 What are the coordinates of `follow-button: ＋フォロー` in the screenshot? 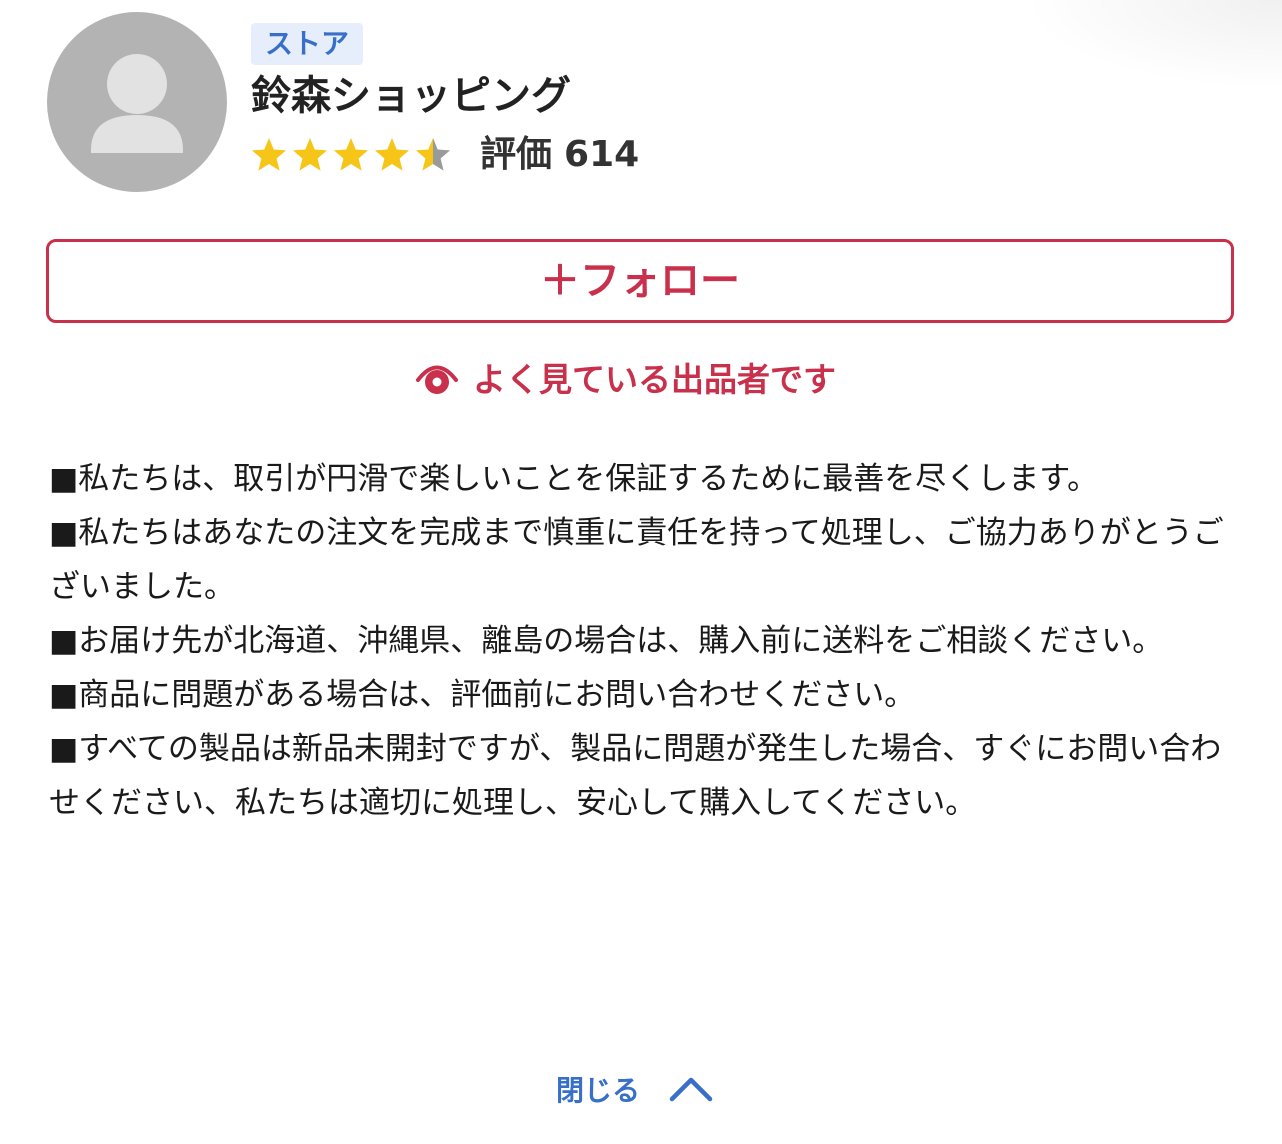 It's located at (640, 281).